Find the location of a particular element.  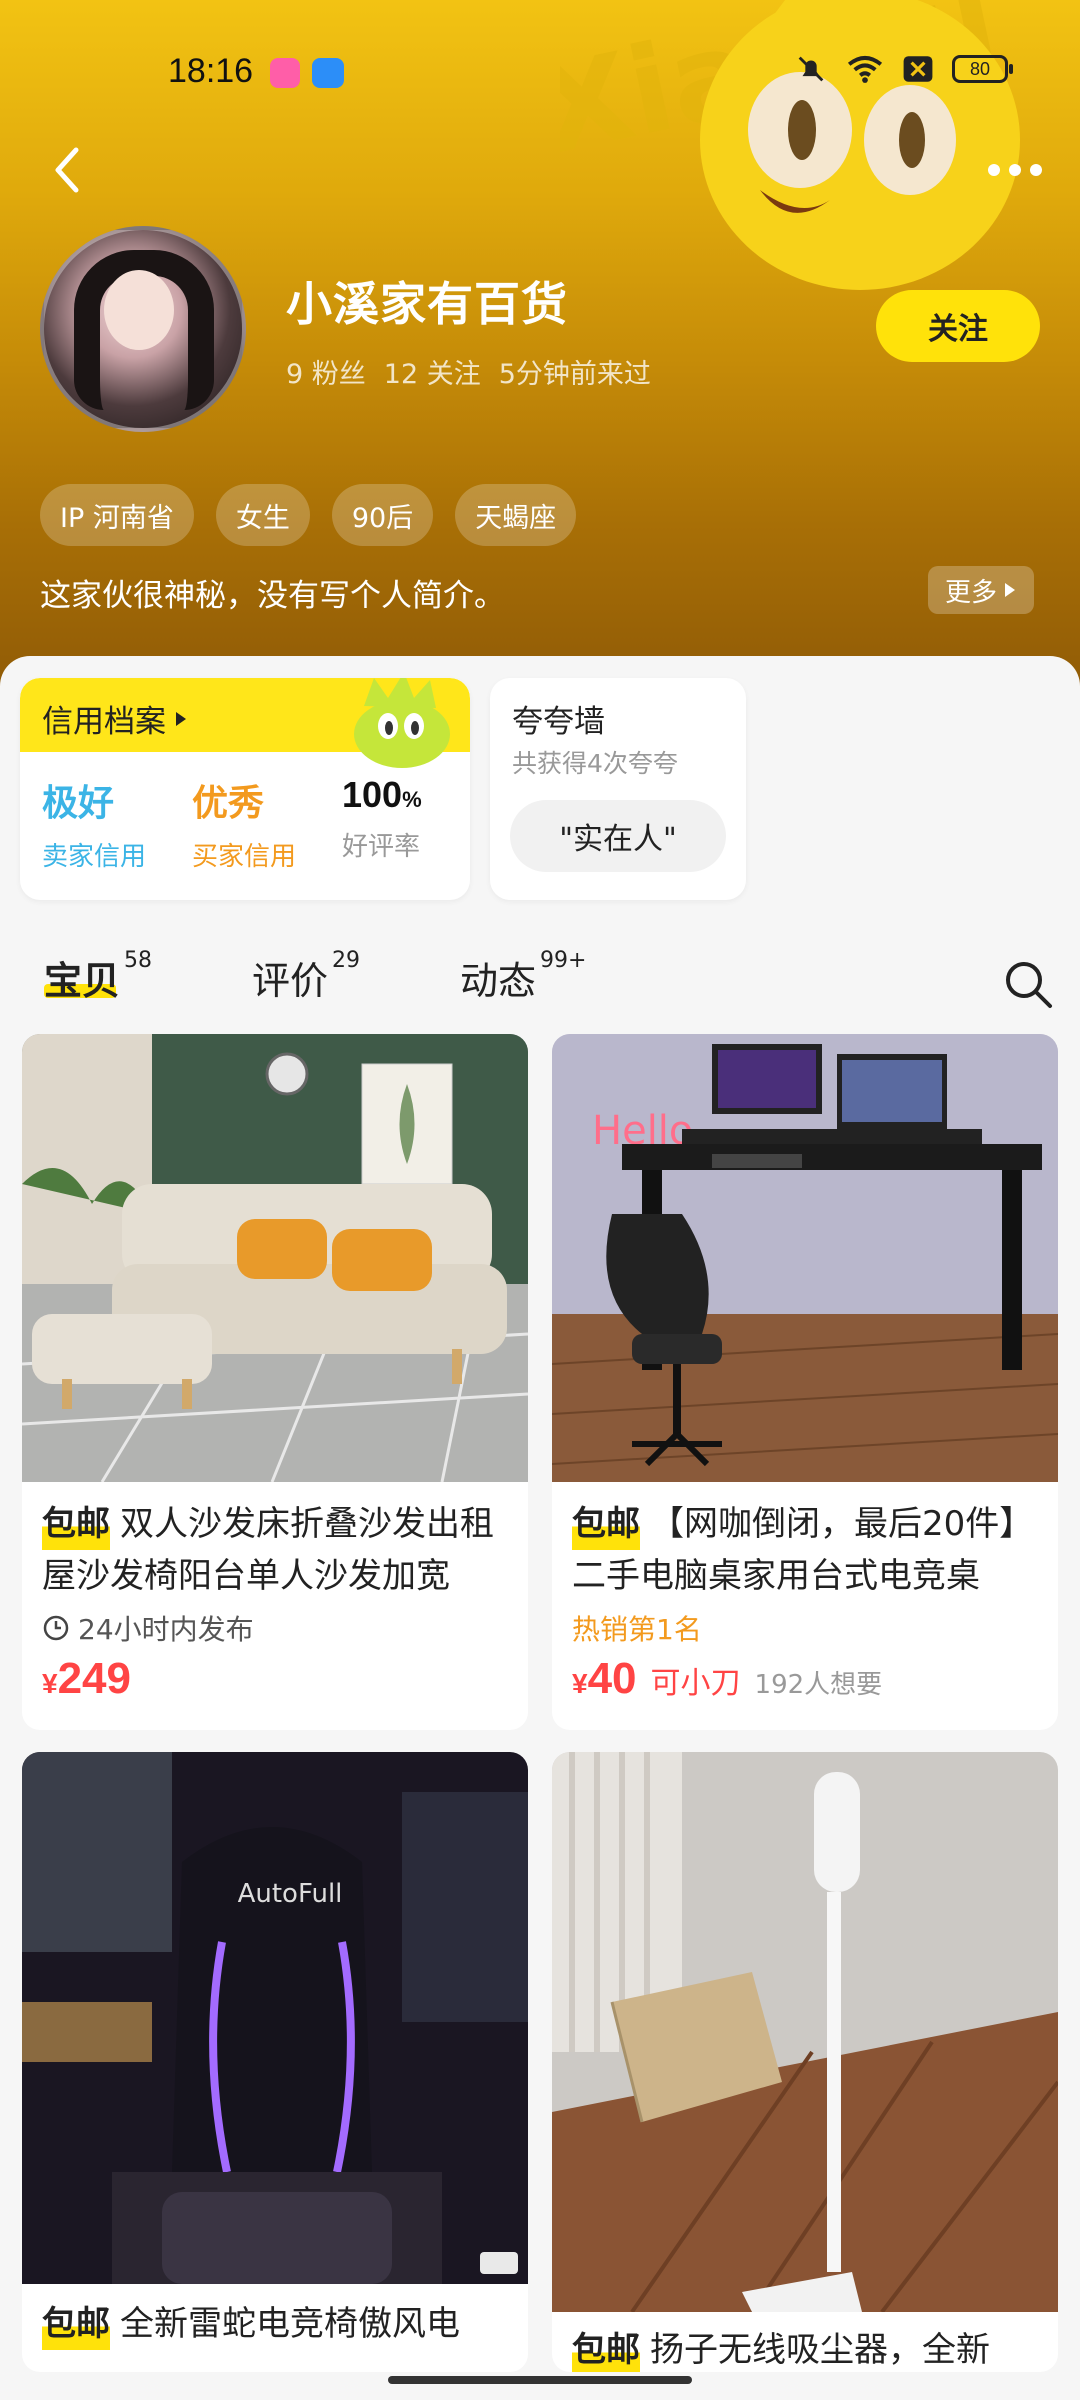

search-icon is located at coordinates (1028, 984).